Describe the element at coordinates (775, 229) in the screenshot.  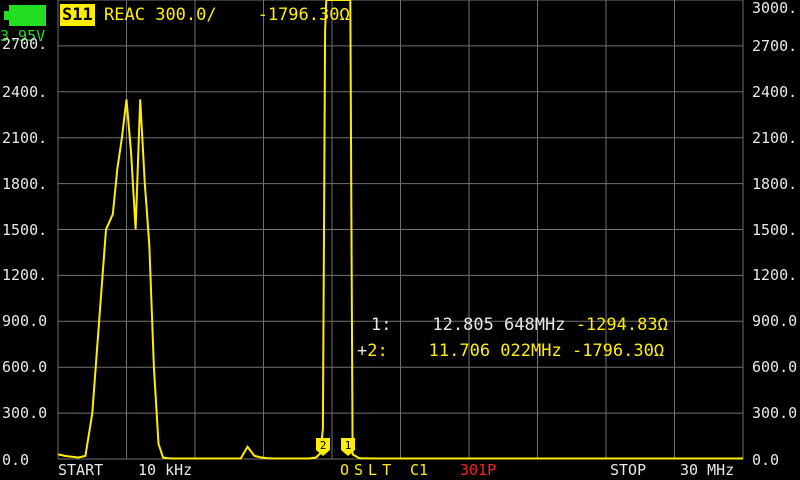
I see `right-tick-label: 1500.` at that location.